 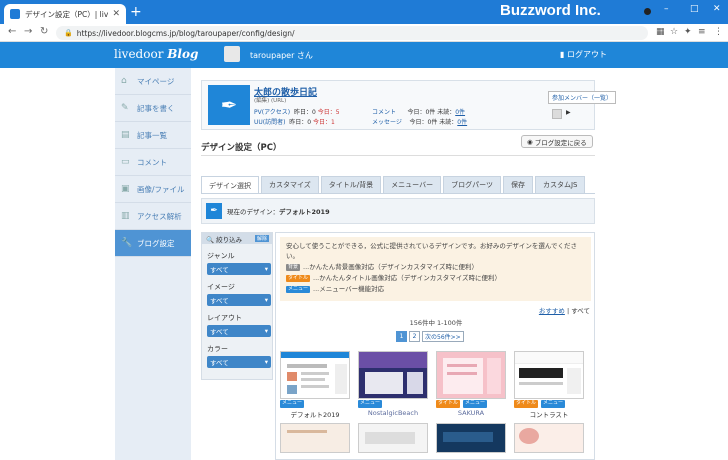 I want to click on tab-blog-parts: ブログパーツ, so click(x=472, y=184).